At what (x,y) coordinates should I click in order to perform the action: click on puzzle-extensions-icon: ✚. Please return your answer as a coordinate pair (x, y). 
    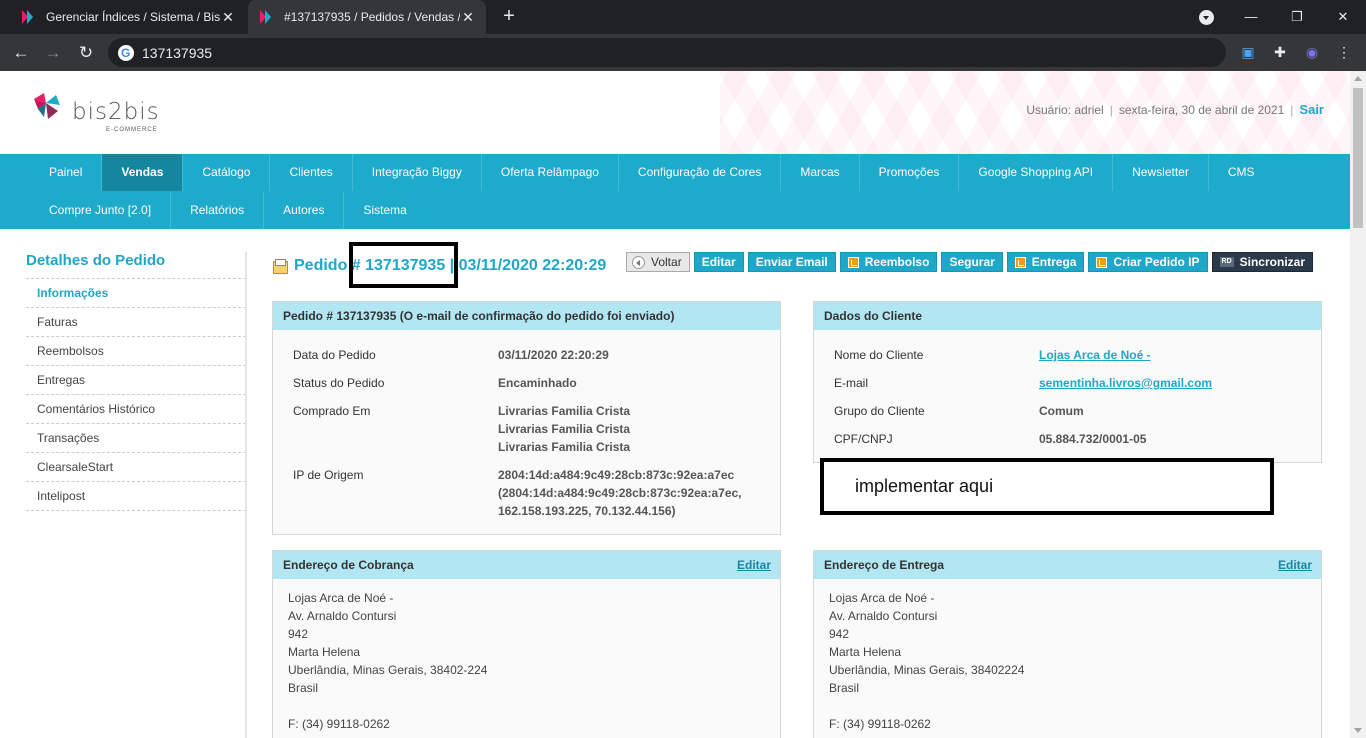
    Looking at the image, I should click on (1280, 52).